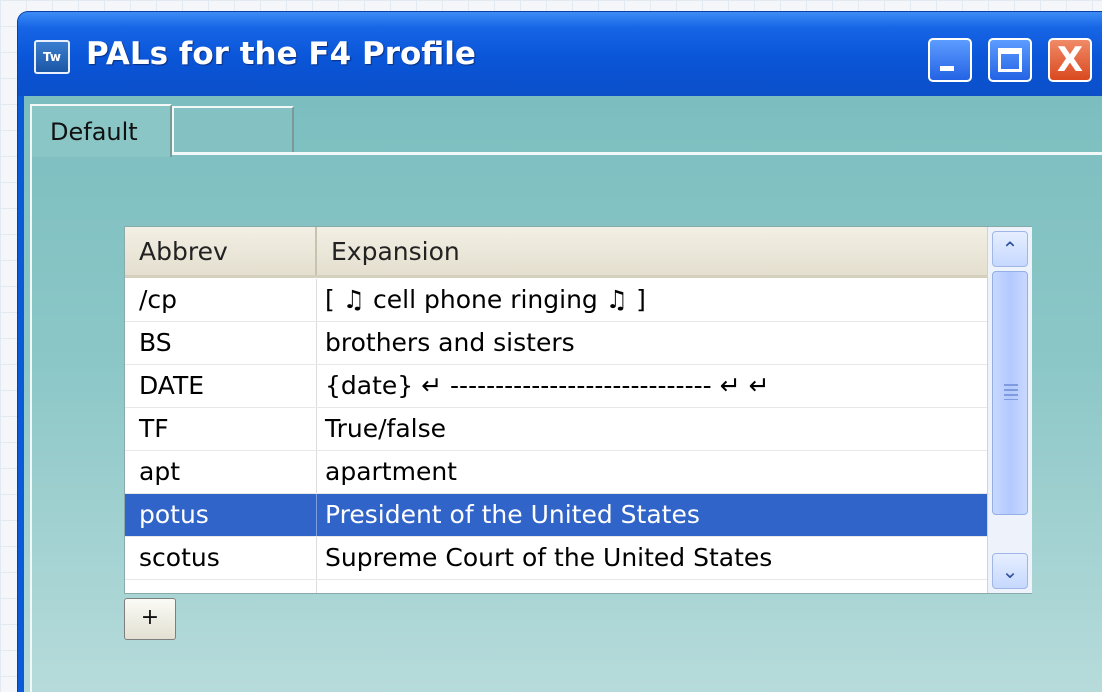 The image size is (1102, 692). Describe the element at coordinates (221, 558) in the screenshot. I see `abbrev-cell: scotus` at that location.